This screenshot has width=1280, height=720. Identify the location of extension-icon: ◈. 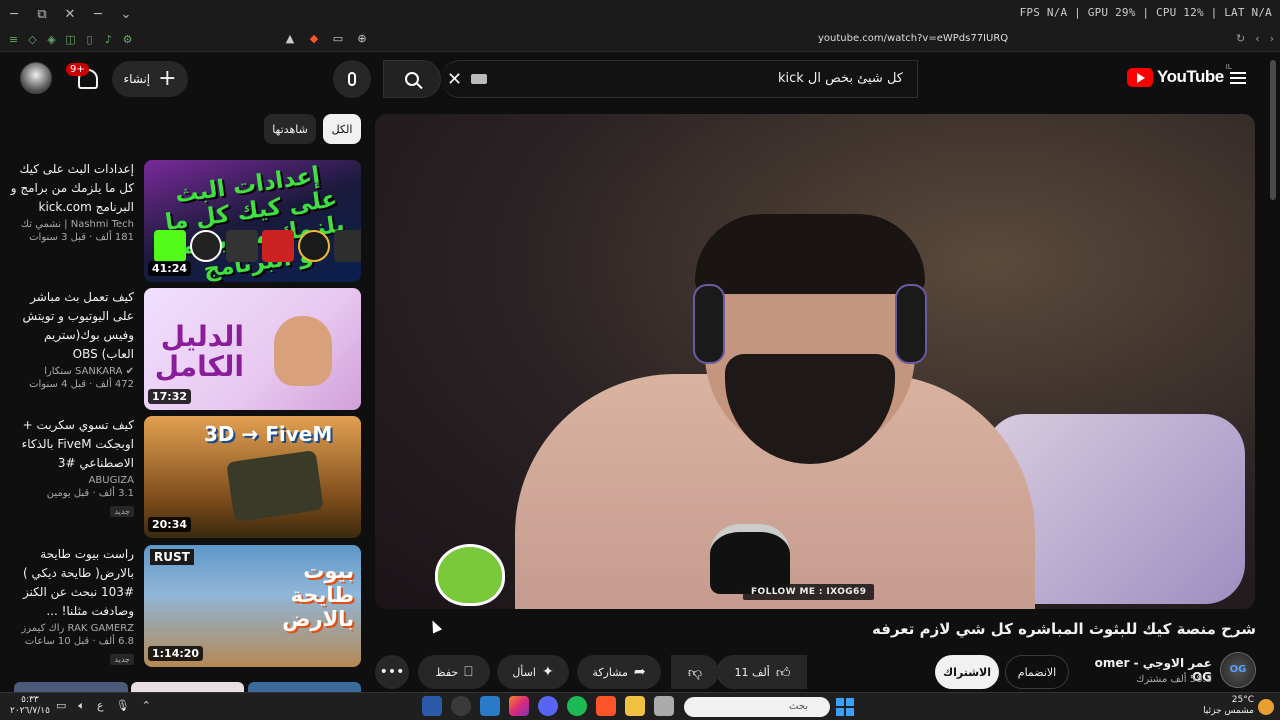
(51, 39).